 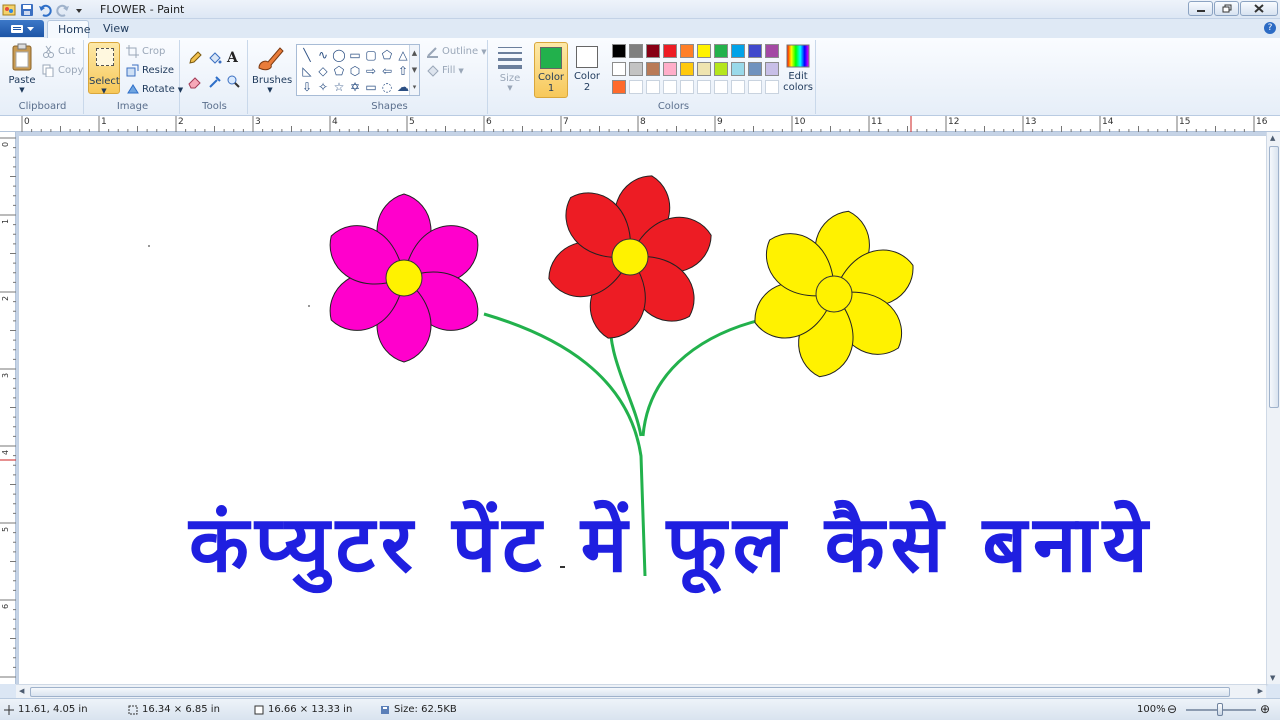 I want to click on color-picker-icon, so click(x=215, y=82).